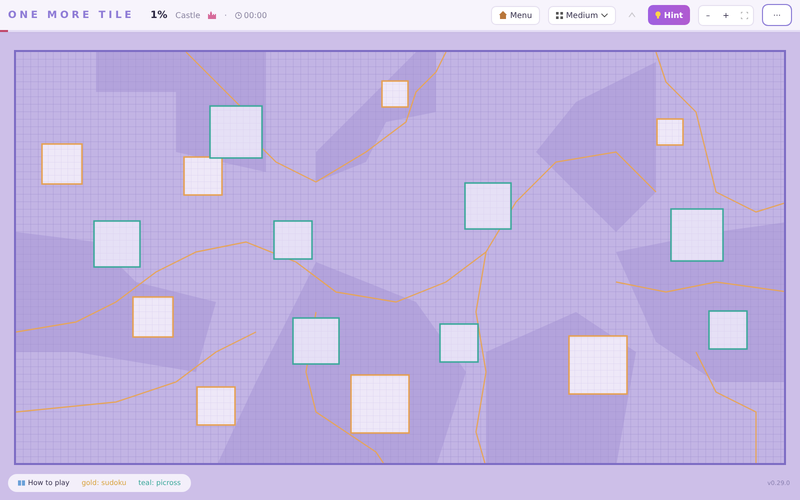  I want to click on castle-icon, so click(212, 15).